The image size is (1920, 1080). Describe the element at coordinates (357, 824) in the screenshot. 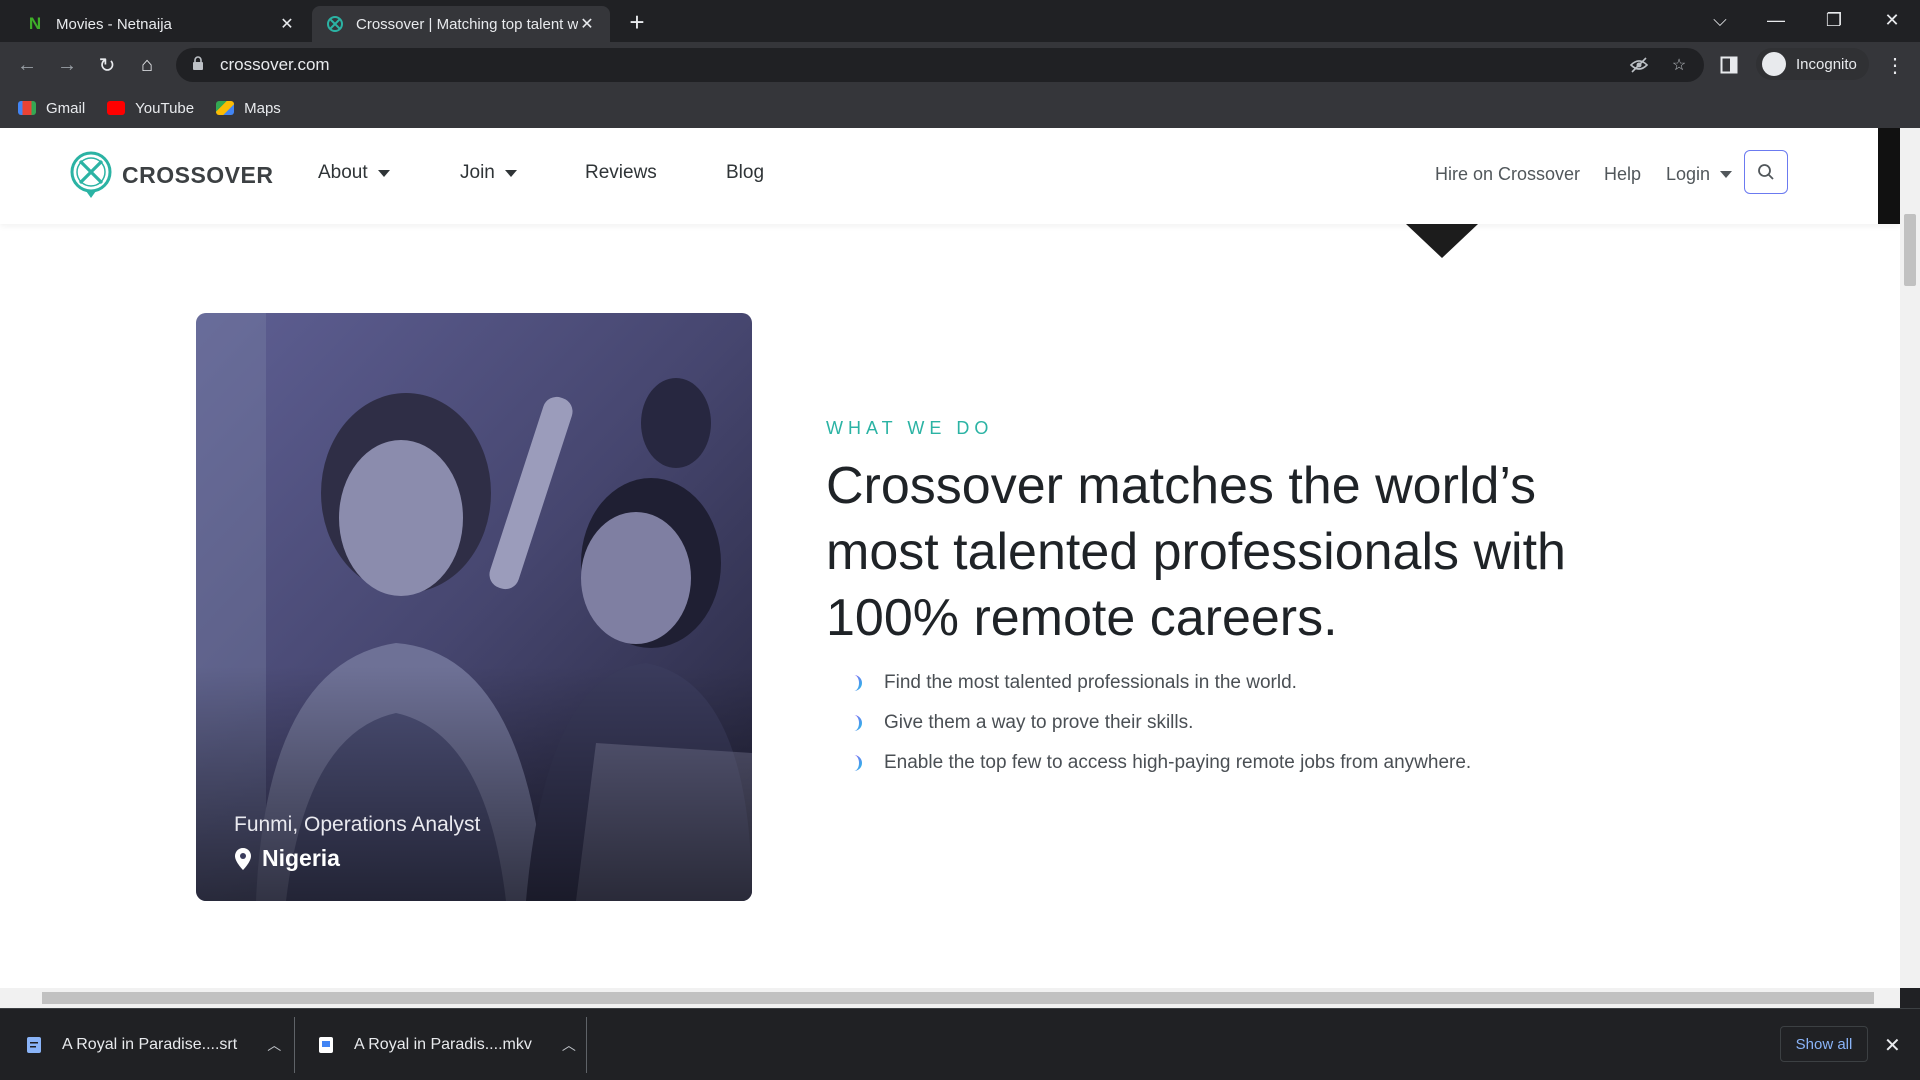

I see `photo-caption-name: Funmi, Operations Analyst` at that location.